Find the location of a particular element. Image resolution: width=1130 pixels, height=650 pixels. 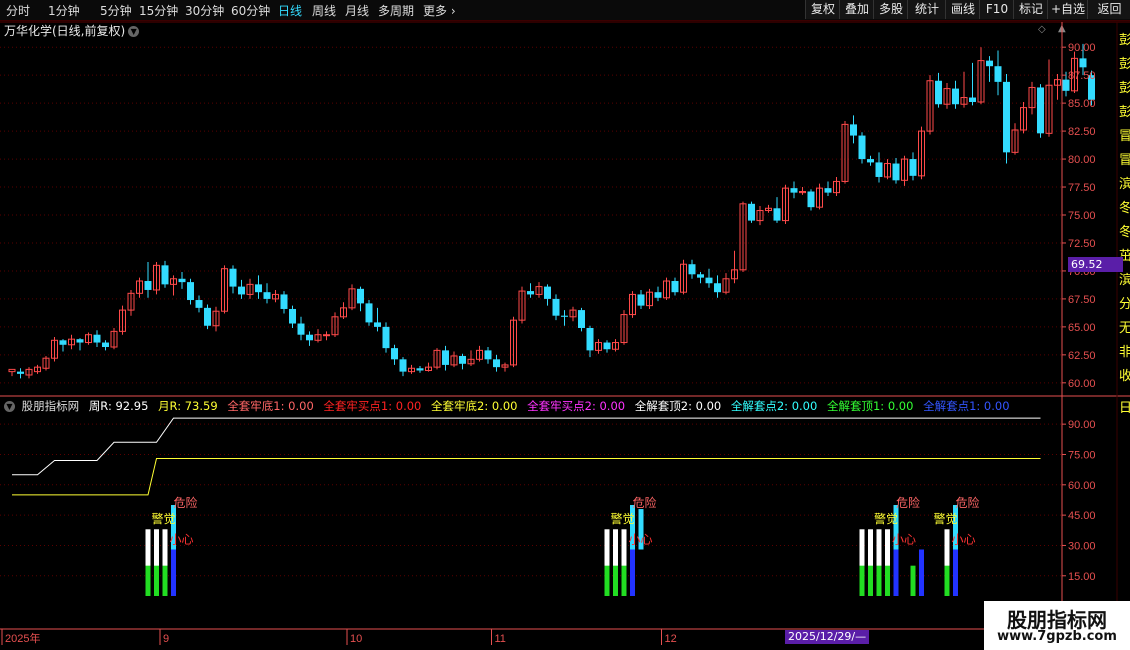

cursor-date-box: 2025/12/29/— is located at coordinates (827, 637).